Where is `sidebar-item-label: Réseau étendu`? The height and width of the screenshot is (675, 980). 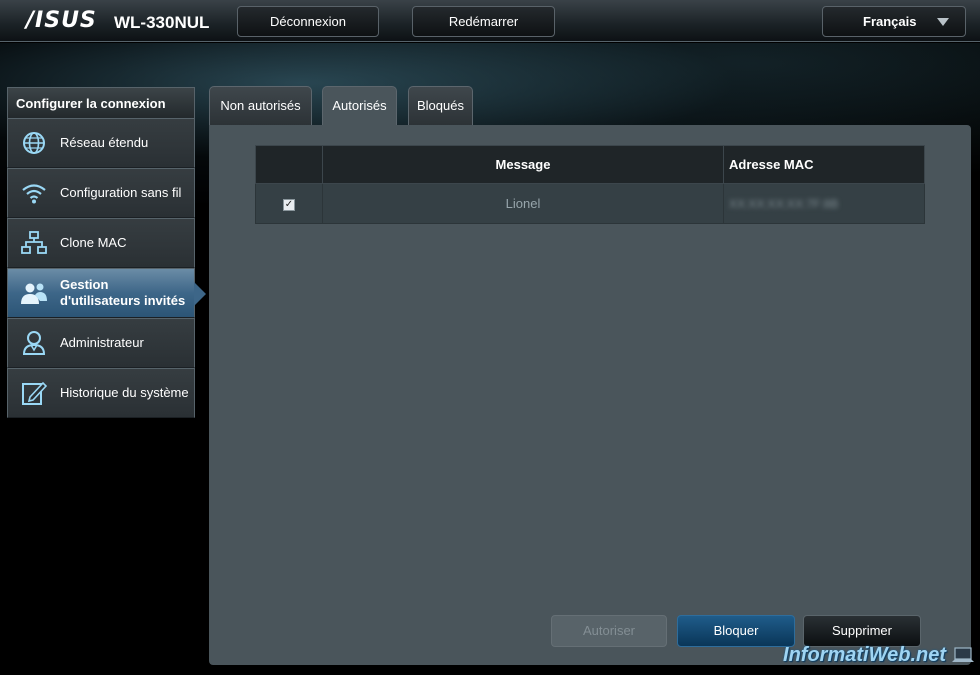
sidebar-item-label: Réseau étendu is located at coordinates (104, 142).